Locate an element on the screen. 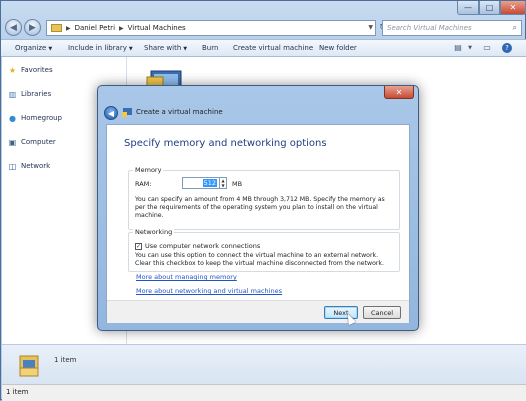  status-item-count: 1 item is located at coordinates (17, 392).